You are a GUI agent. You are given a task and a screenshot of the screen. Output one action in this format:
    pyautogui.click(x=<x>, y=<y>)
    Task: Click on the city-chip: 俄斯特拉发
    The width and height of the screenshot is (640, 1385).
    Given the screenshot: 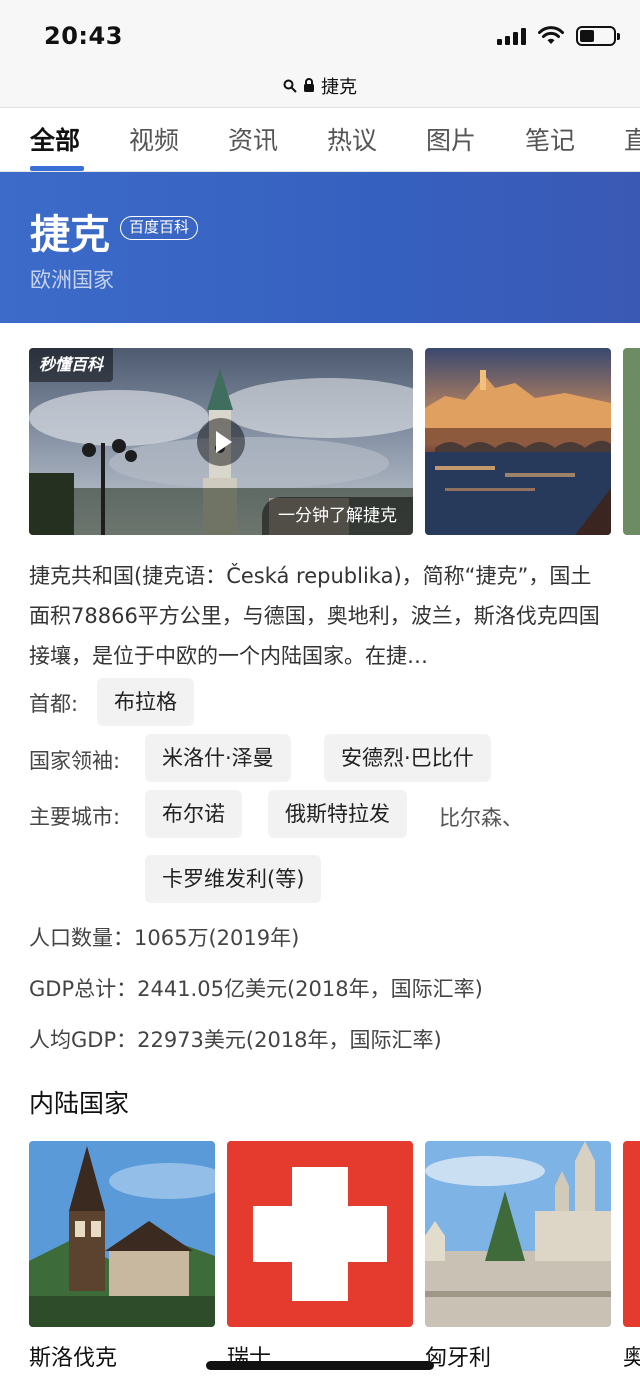 What is the action you would take?
    pyautogui.click(x=337, y=814)
    